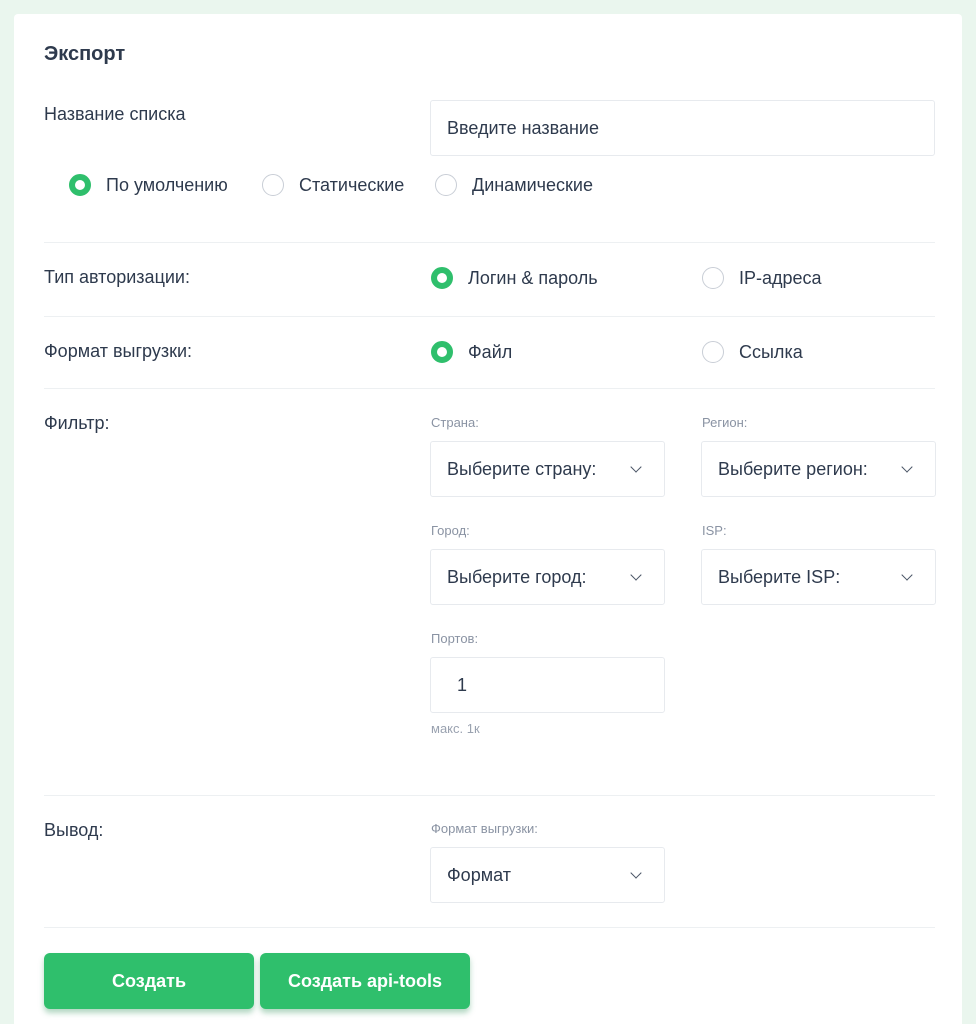  I want to click on isp-select: Выберите ISP:, so click(818, 577).